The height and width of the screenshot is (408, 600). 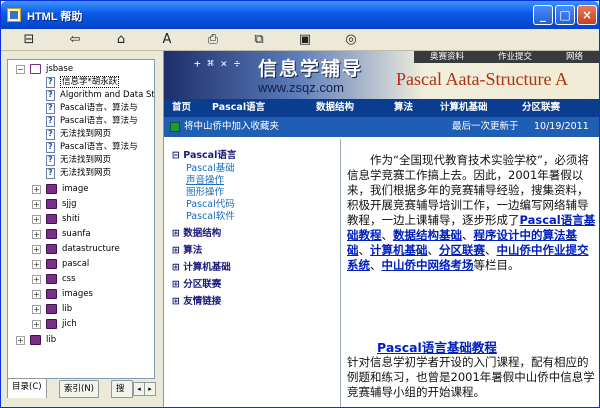 I want to click on tree-book: jich, so click(x=69, y=324).